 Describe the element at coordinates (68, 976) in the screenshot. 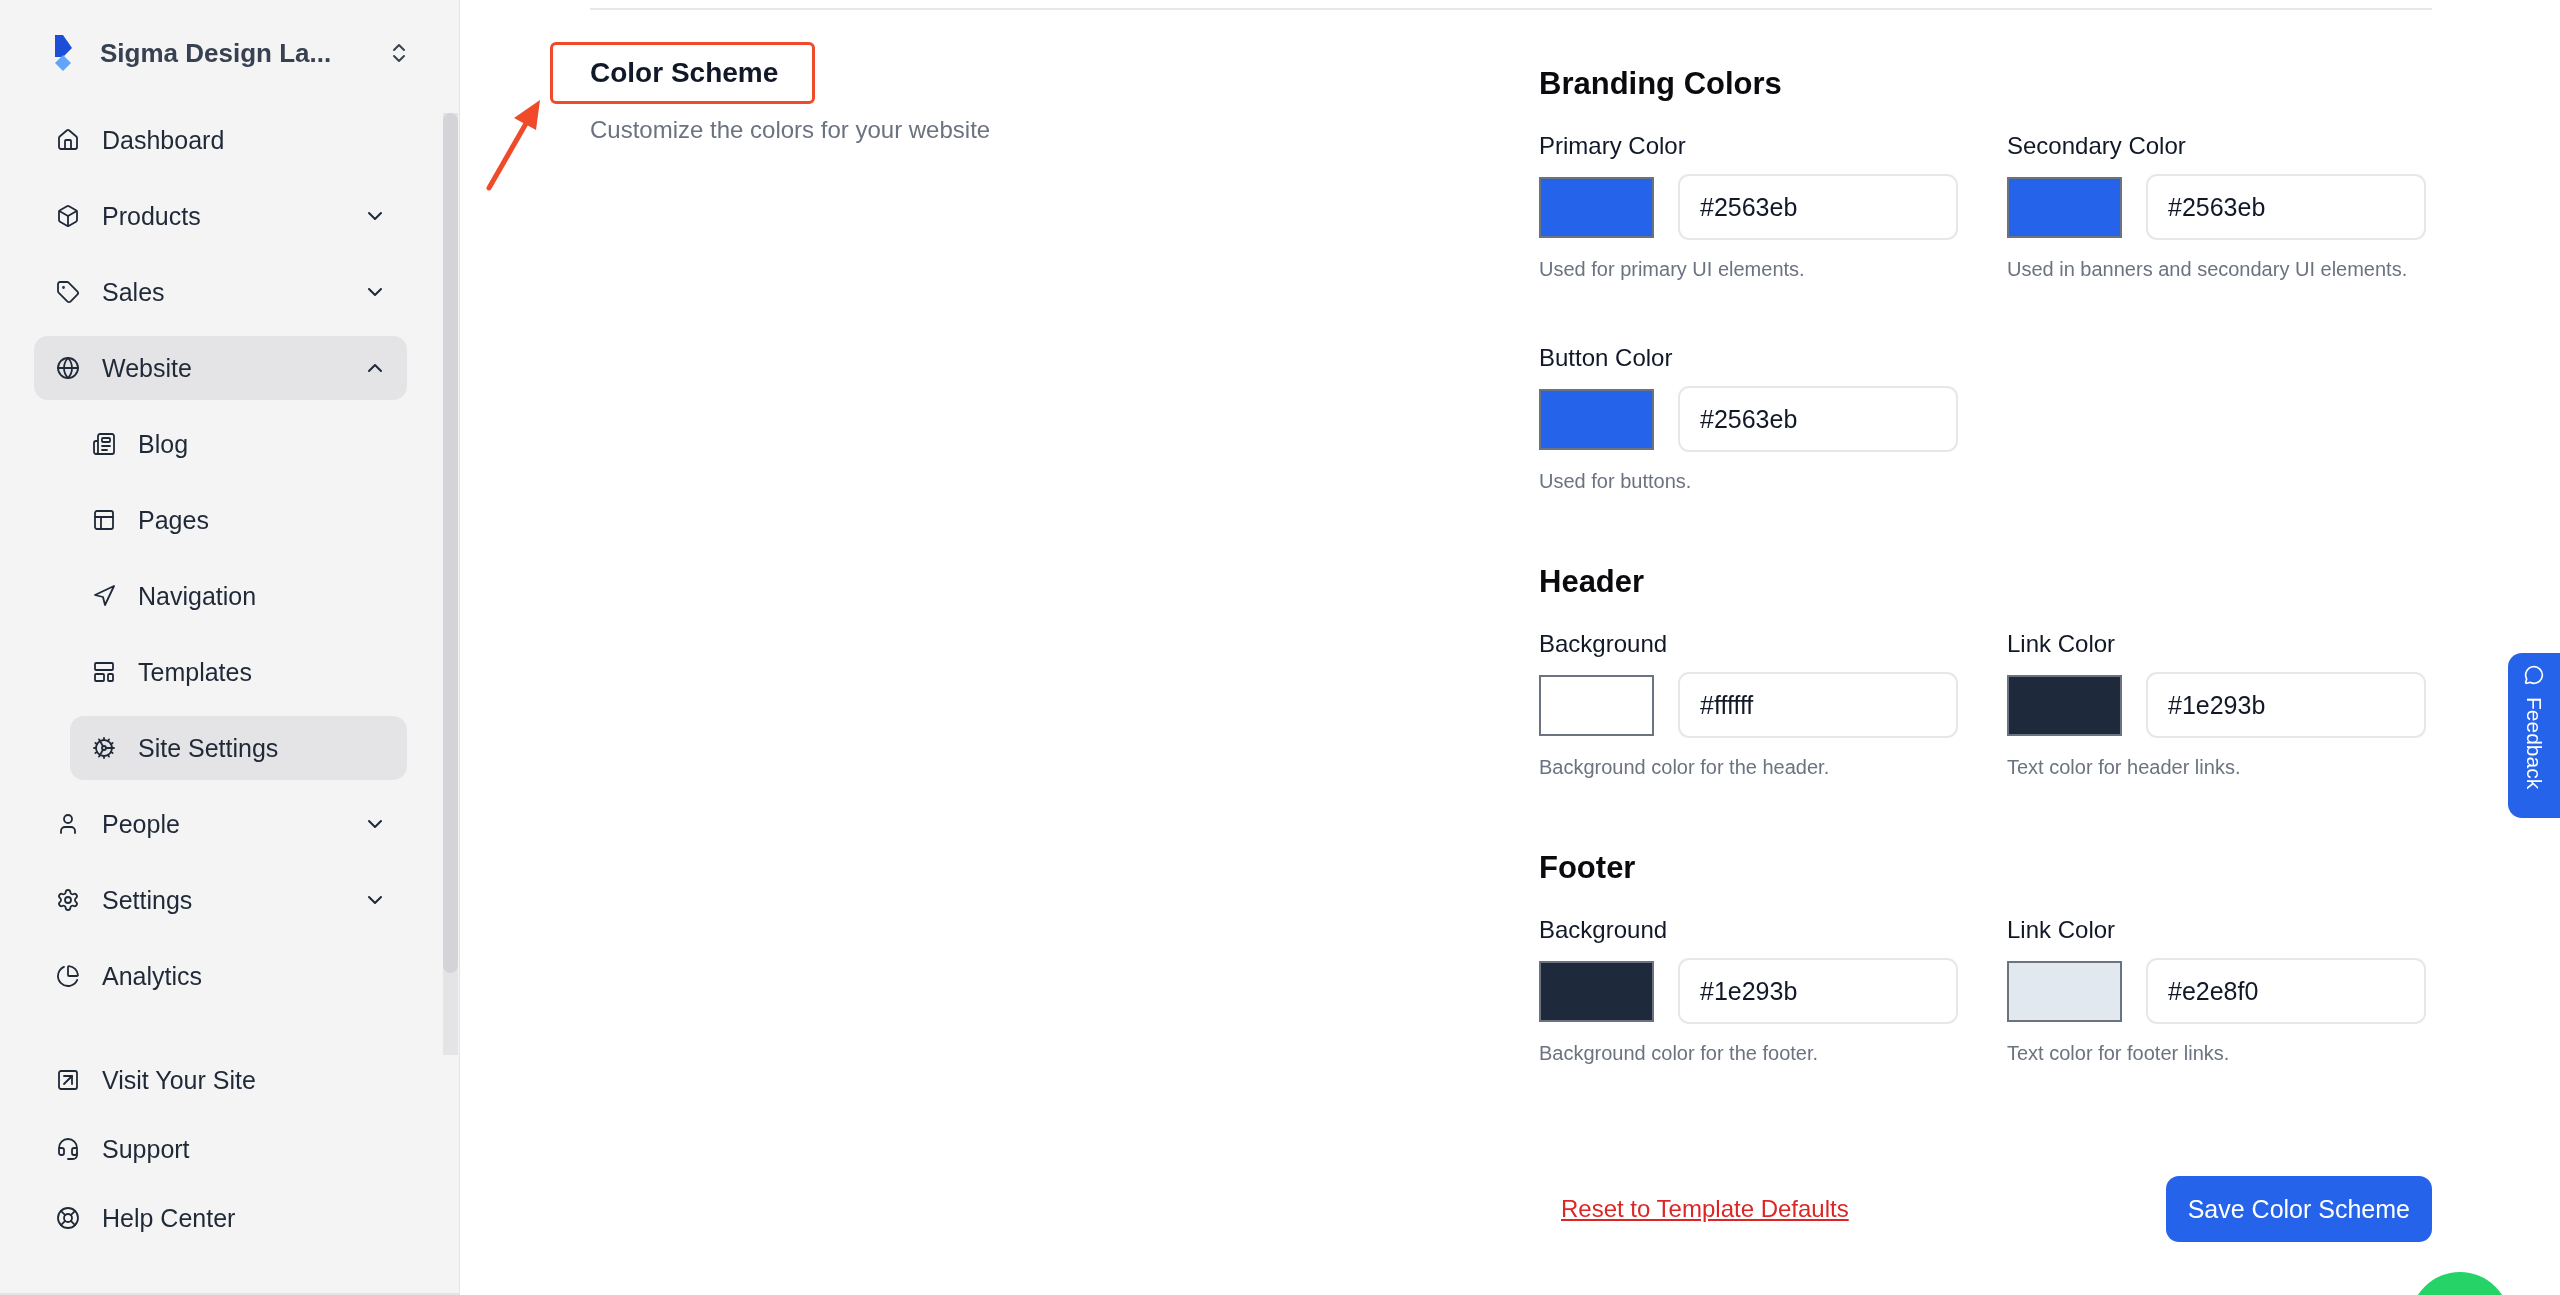

I see `pie-chart-icon` at that location.